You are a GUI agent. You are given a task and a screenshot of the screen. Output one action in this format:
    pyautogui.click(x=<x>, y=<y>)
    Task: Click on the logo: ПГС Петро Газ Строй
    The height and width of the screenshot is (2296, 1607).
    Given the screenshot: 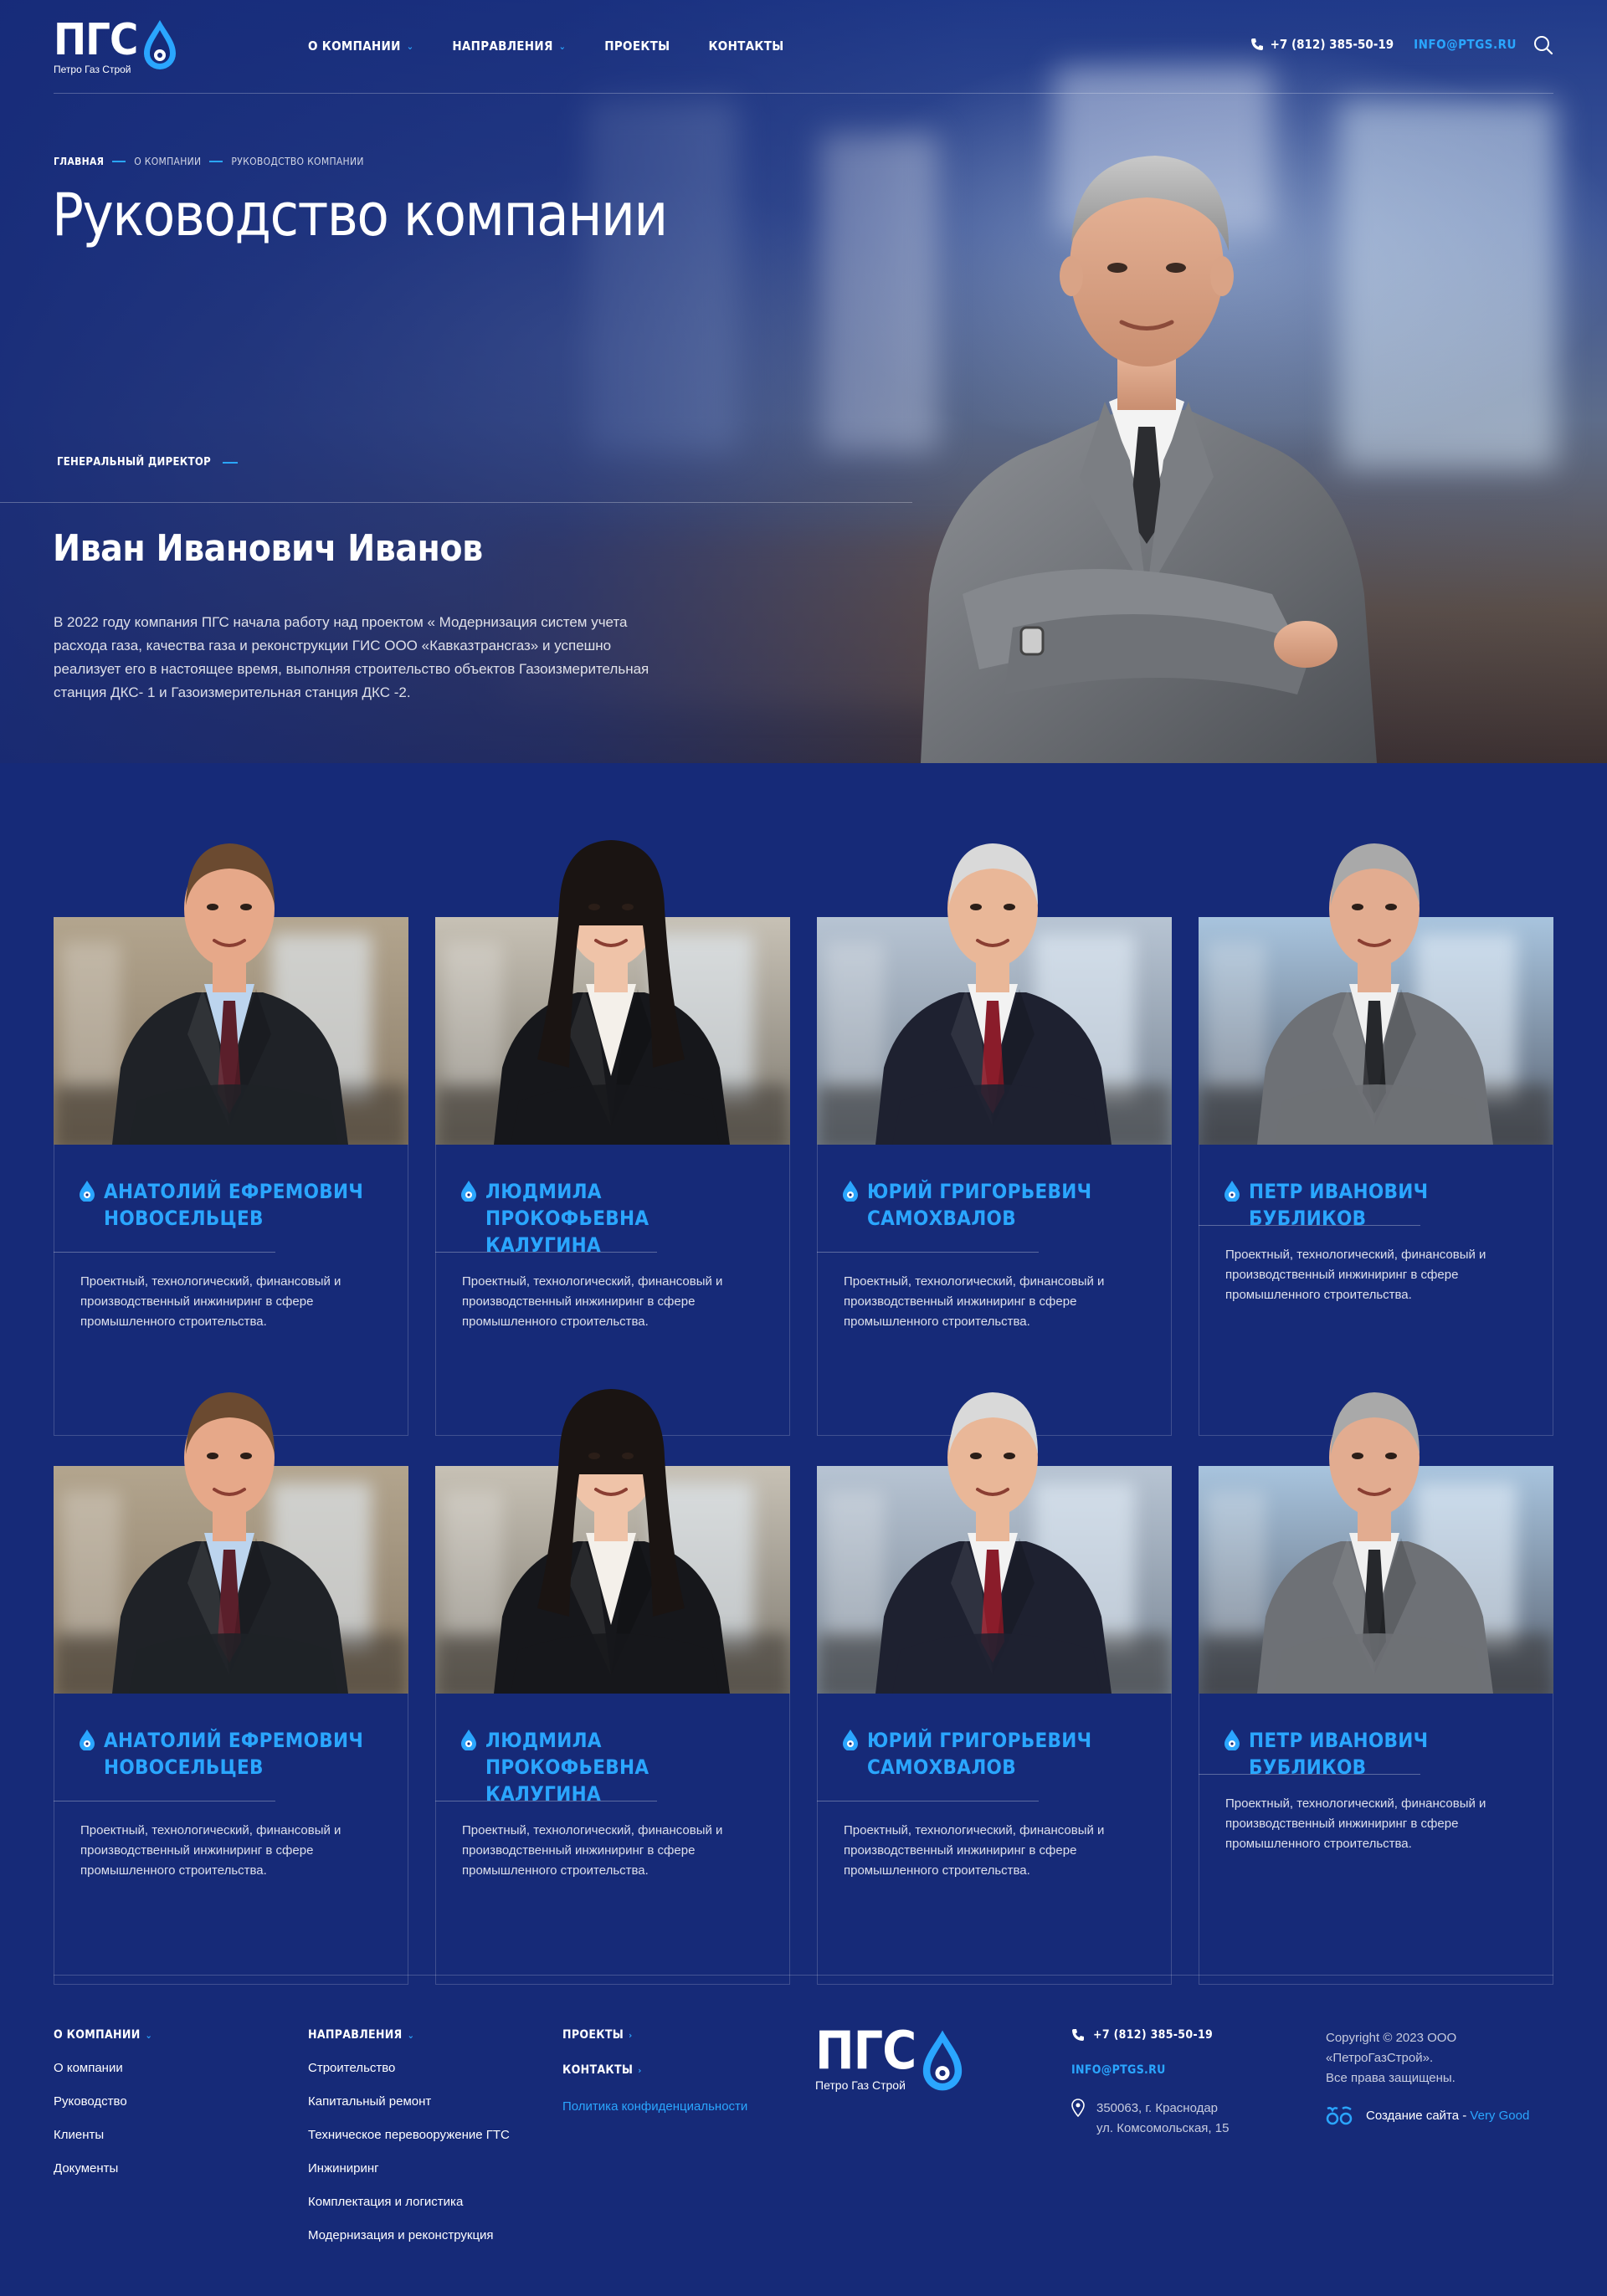 What is the action you would take?
    pyautogui.click(x=115, y=46)
    